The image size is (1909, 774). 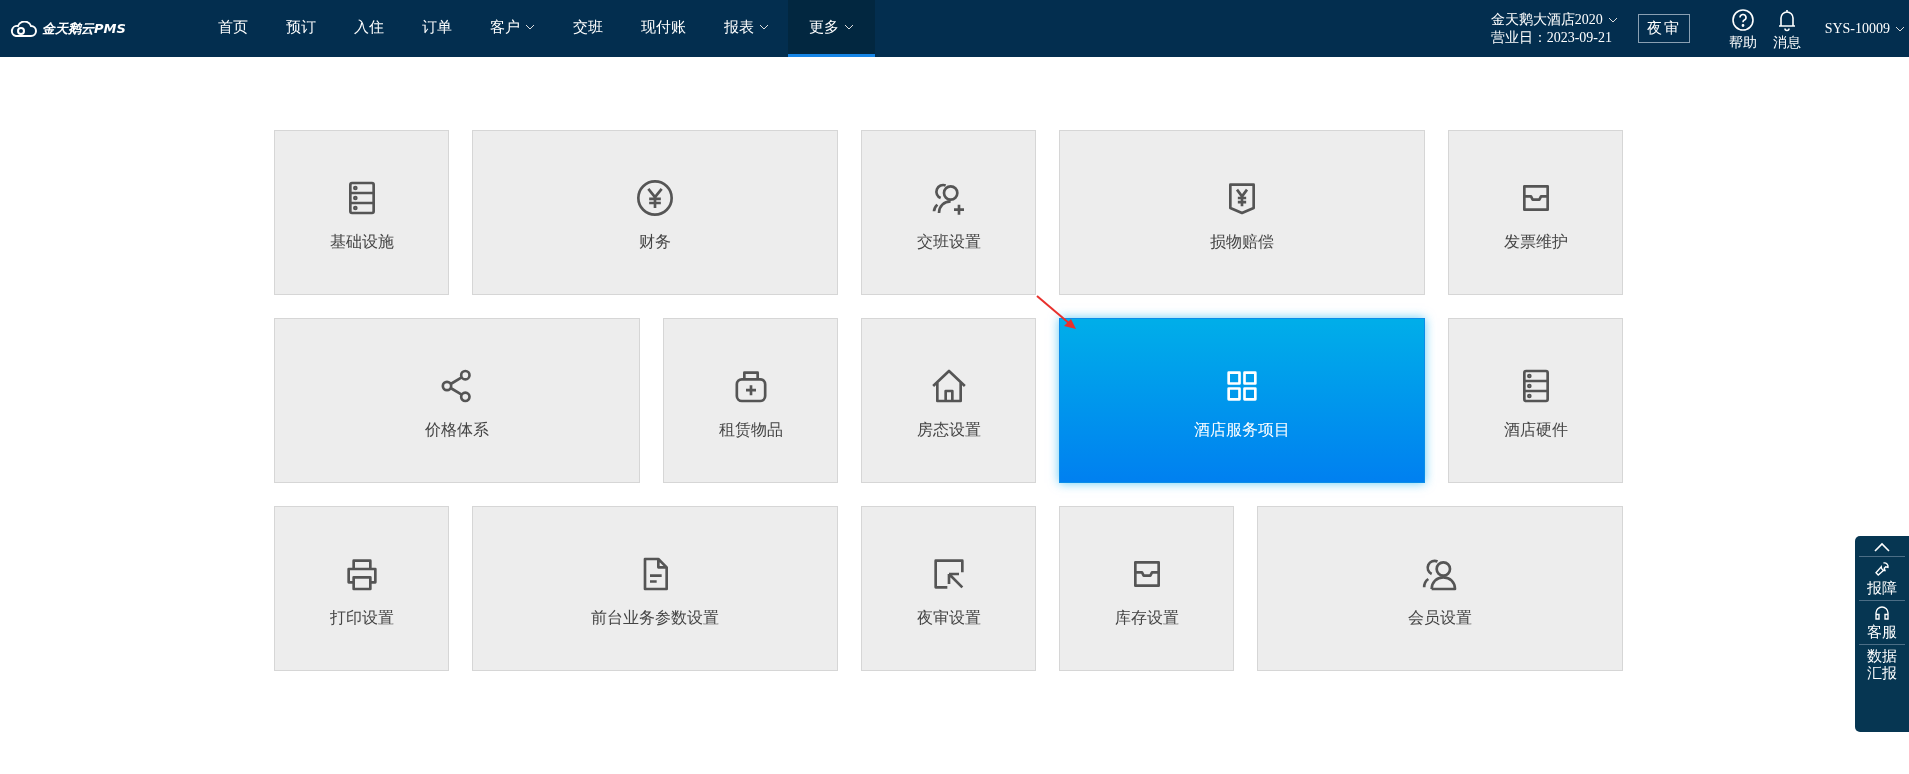 I want to click on settings-tile: 财务, so click(x=655, y=212).